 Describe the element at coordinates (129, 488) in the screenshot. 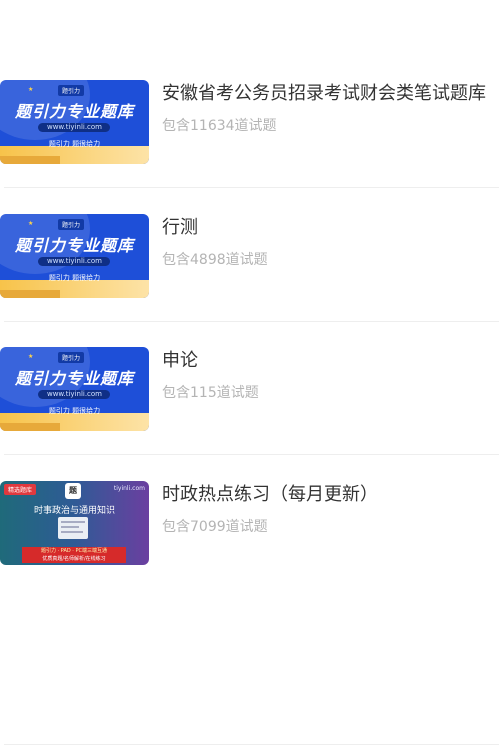

I see `thumbnail-site: tiyinli.com` at that location.